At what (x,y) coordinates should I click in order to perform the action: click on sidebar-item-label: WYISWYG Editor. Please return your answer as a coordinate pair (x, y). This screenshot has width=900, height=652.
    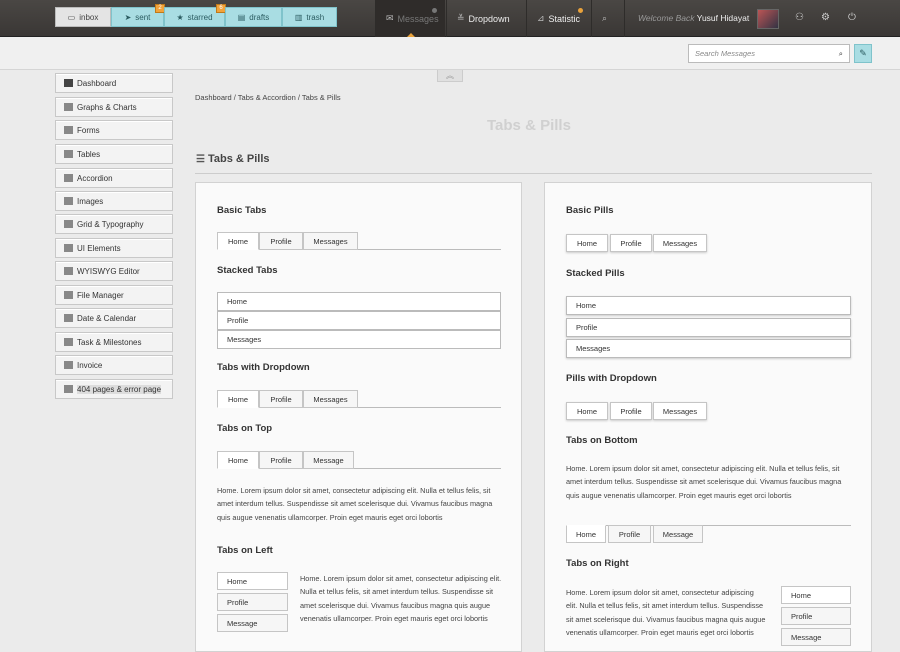
    Looking at the image, I should click on (108, 271).